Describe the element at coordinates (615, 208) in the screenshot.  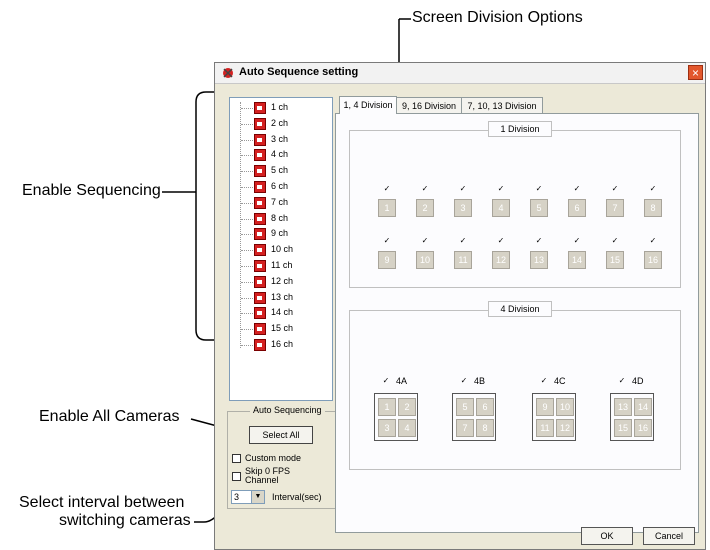
I see `channel-button: 7` at that location.